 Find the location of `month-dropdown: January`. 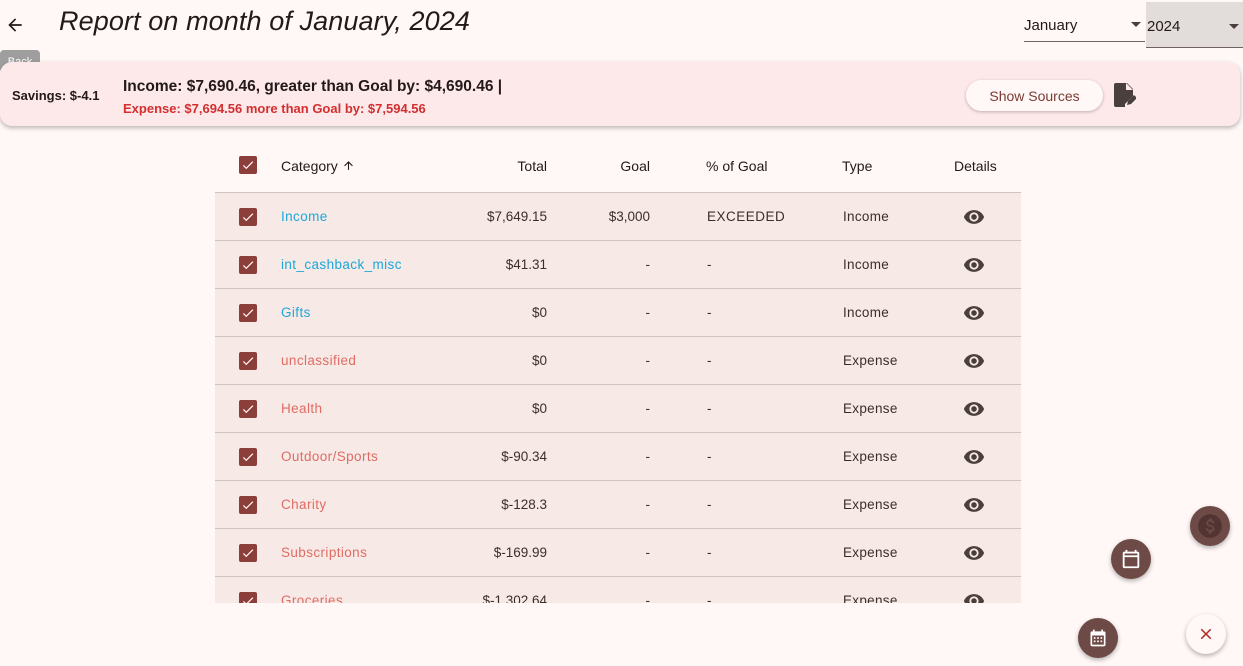

month-dropdown: January is located at coordinates (1084, 26).